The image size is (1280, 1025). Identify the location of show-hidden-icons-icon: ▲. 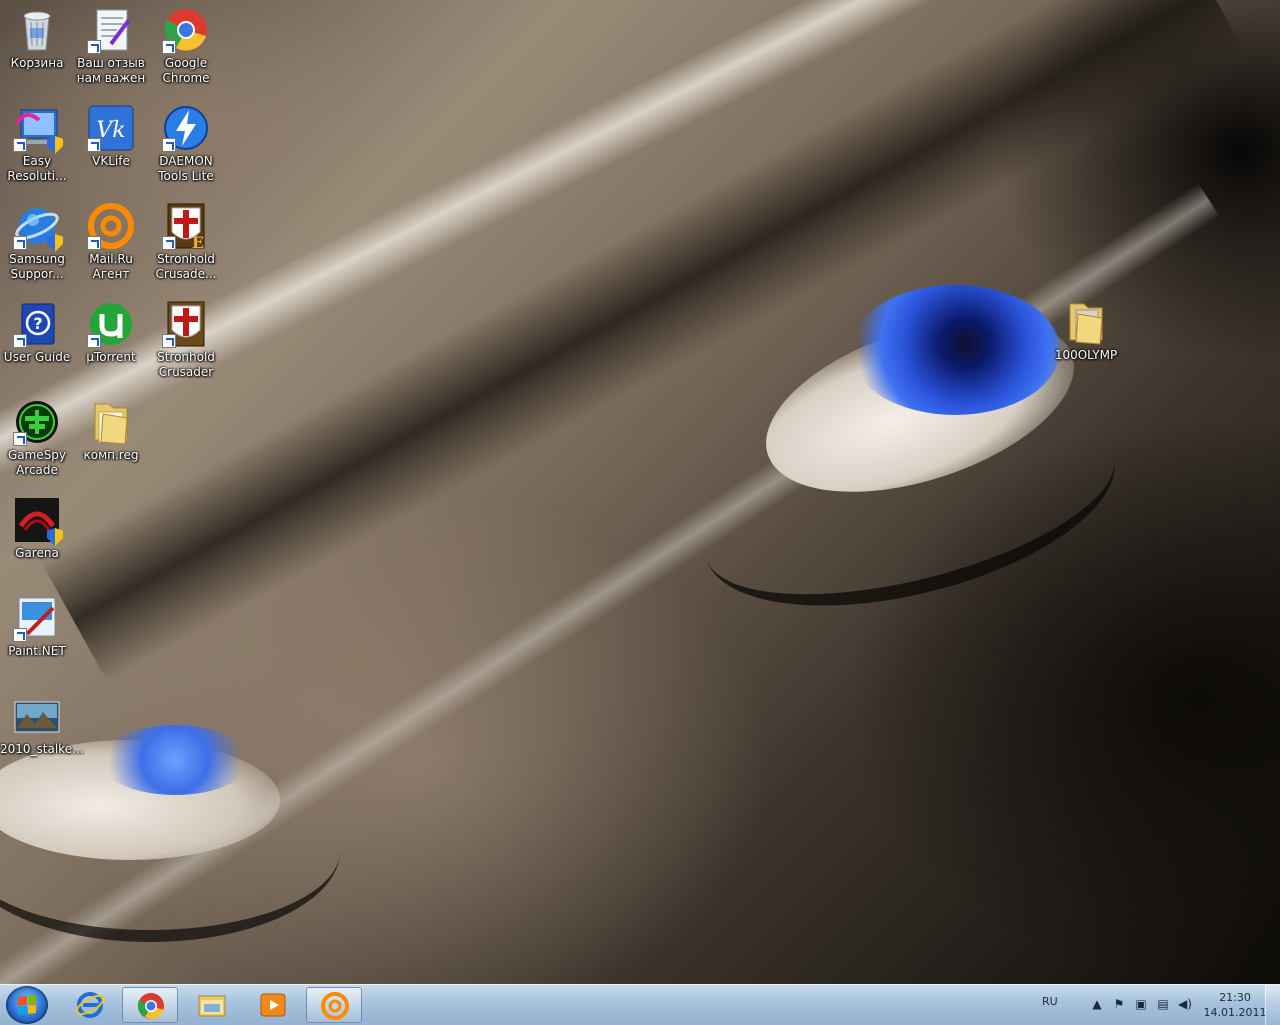
(1097, 1004).